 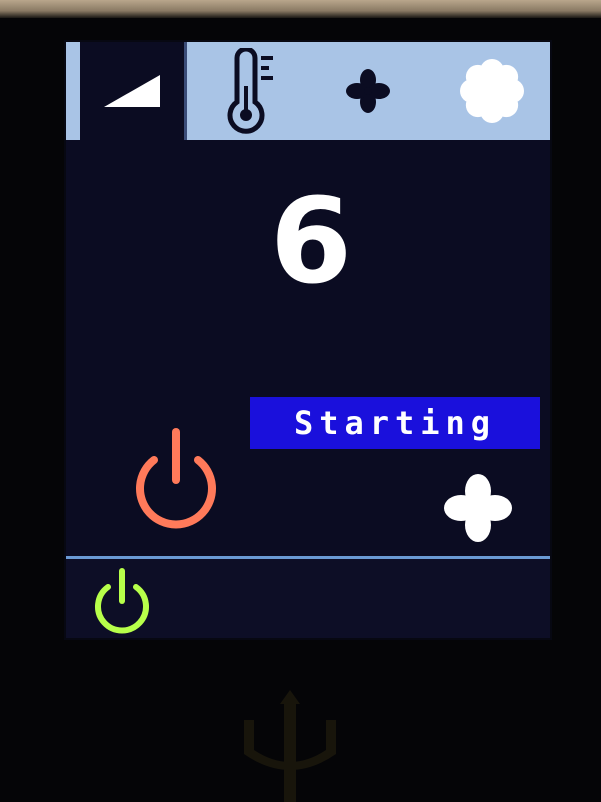 I want to click on device-bezel, so click(x=300, y=9).